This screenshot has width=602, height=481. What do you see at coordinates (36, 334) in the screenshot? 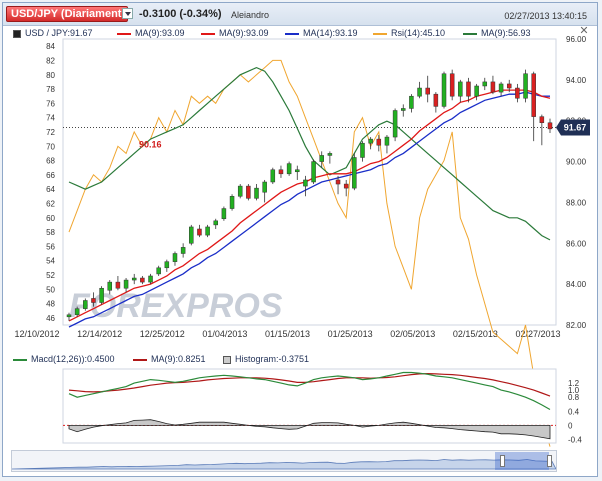
I see `x-axis-date-label: 12/10/2012` at bounding box center [36, 334].